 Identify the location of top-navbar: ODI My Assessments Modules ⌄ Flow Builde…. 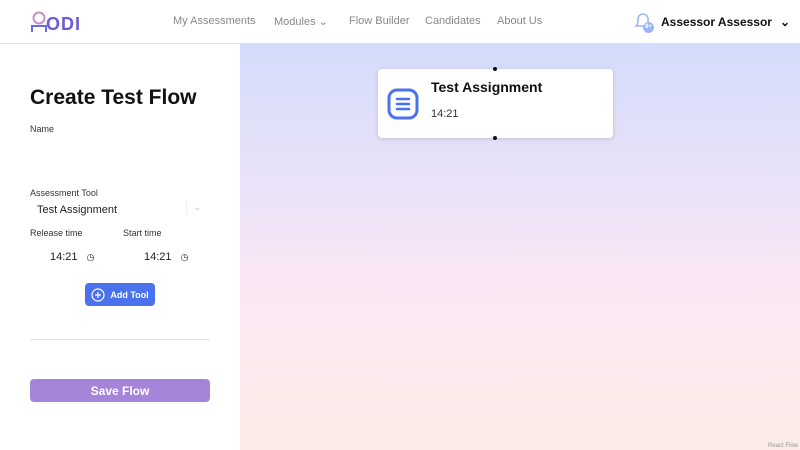
(400, 22).